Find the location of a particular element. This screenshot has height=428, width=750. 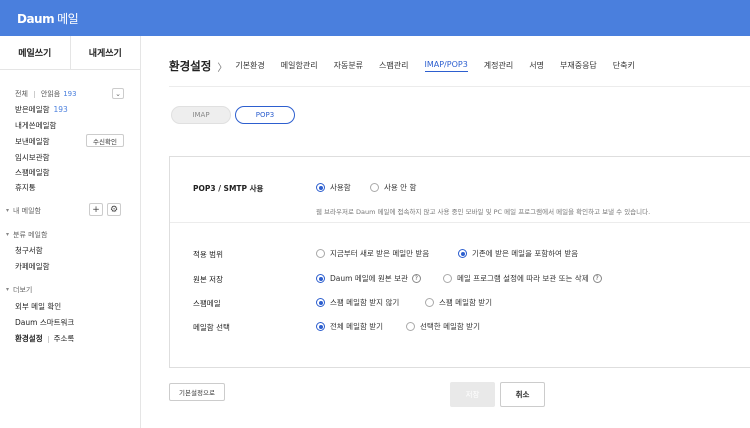

keep-program-radio: 메일 프로그램 설정에 따라 보관 또는 삭제? is located at coordinates (522, 278).